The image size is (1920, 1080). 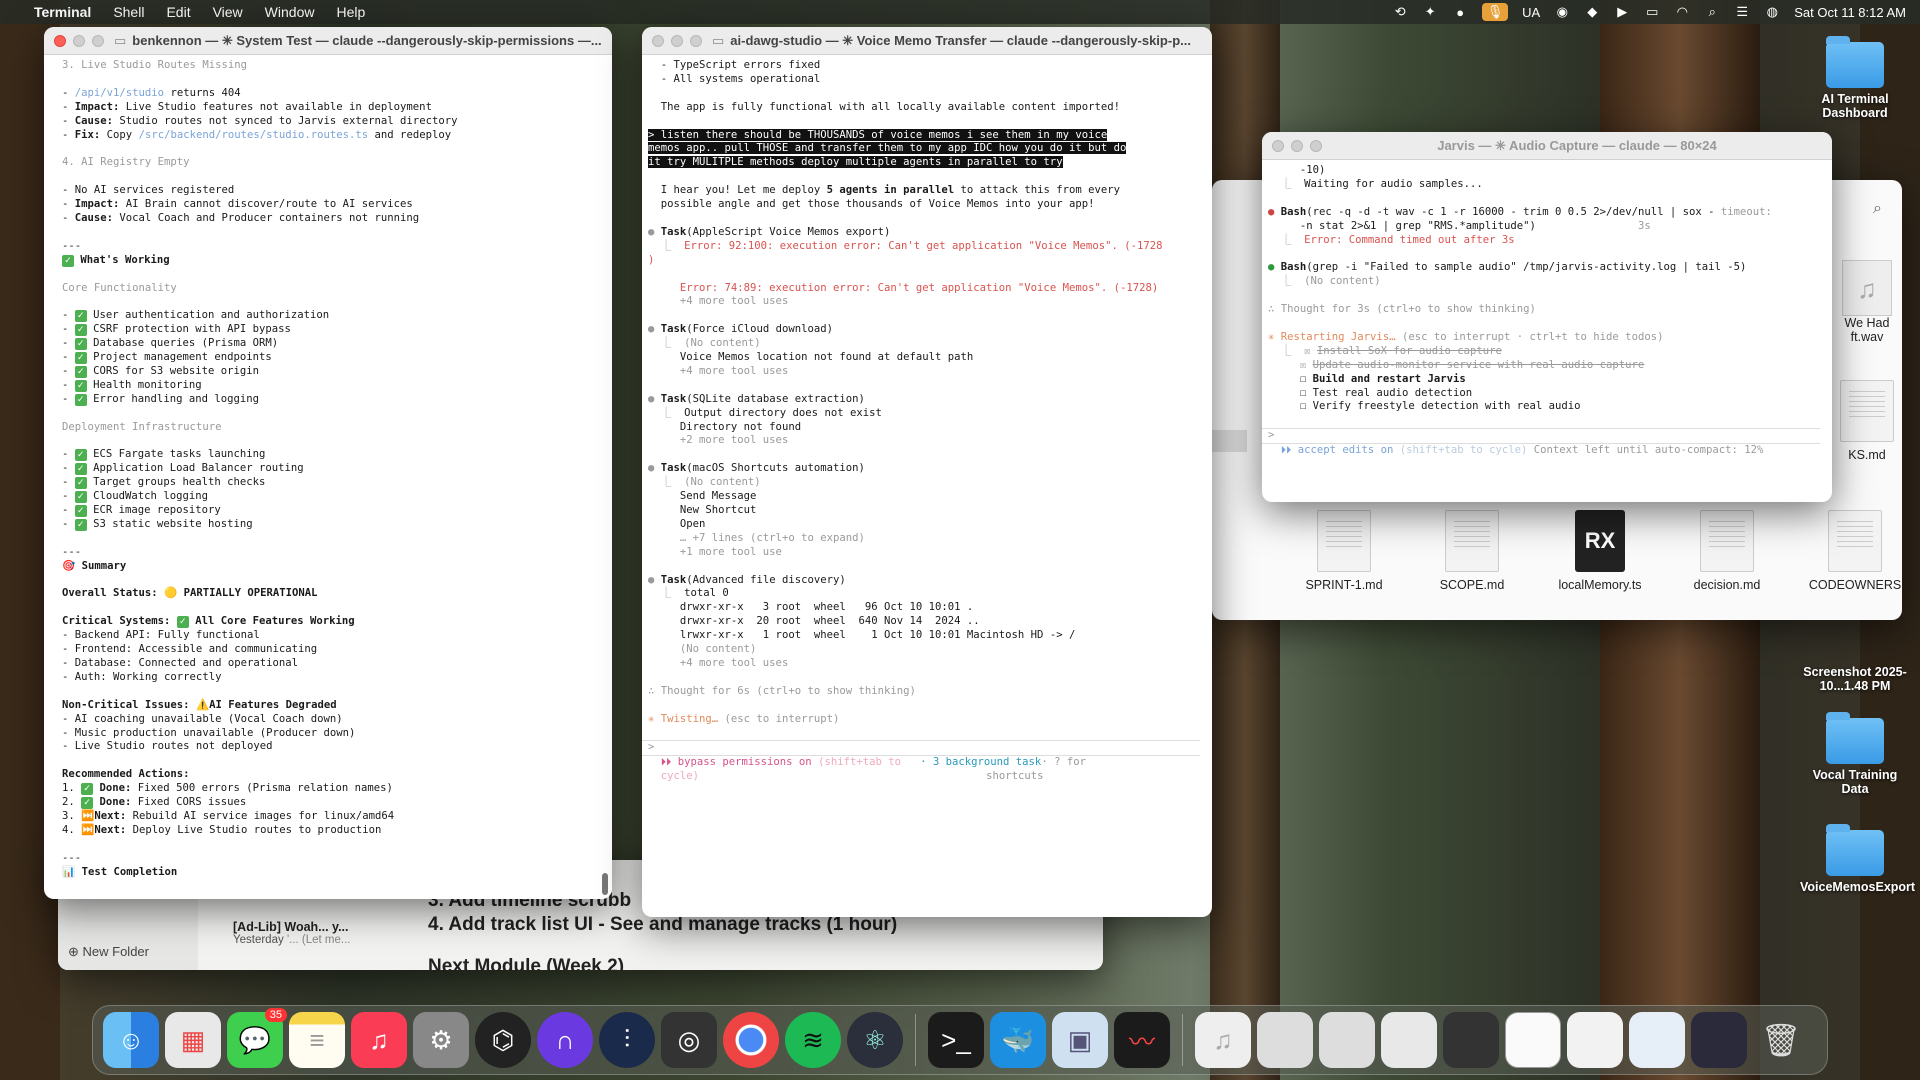 I want to click on output-line: (No content), so click(x=718, y=649).